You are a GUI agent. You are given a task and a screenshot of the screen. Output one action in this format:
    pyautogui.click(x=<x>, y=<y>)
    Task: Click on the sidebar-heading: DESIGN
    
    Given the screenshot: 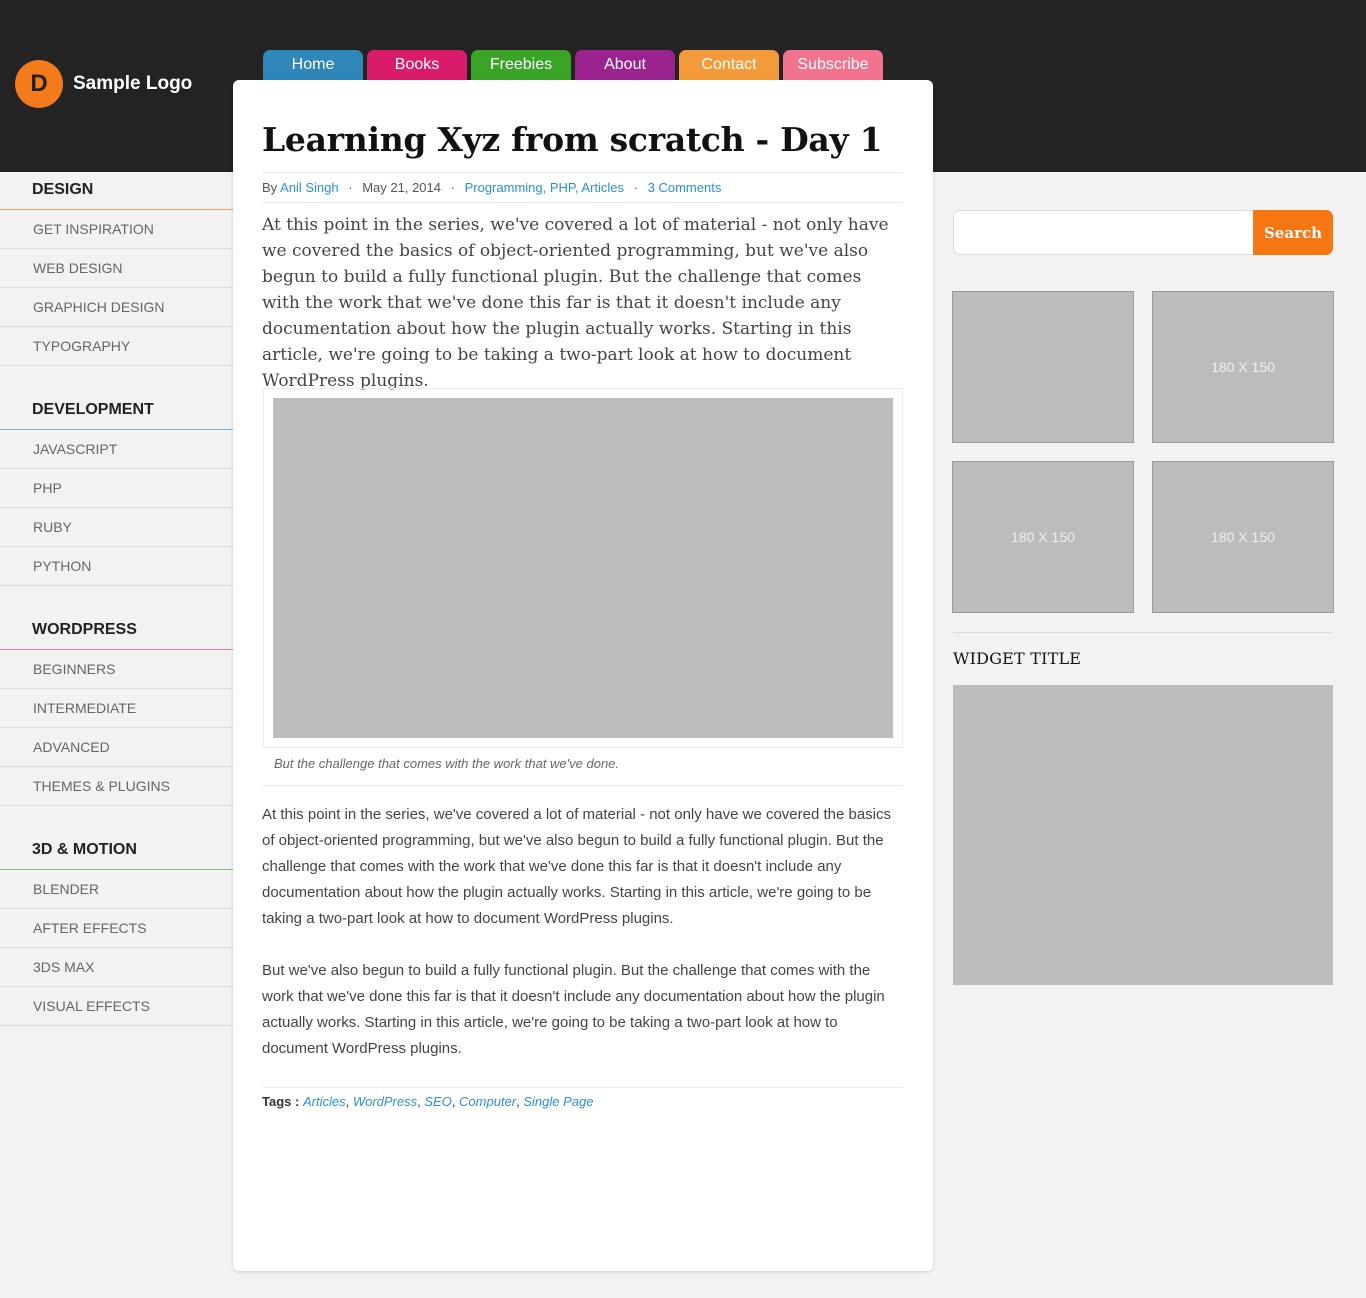 What is the action you would take?
    pyautogui.click(x=116, y=191)
    